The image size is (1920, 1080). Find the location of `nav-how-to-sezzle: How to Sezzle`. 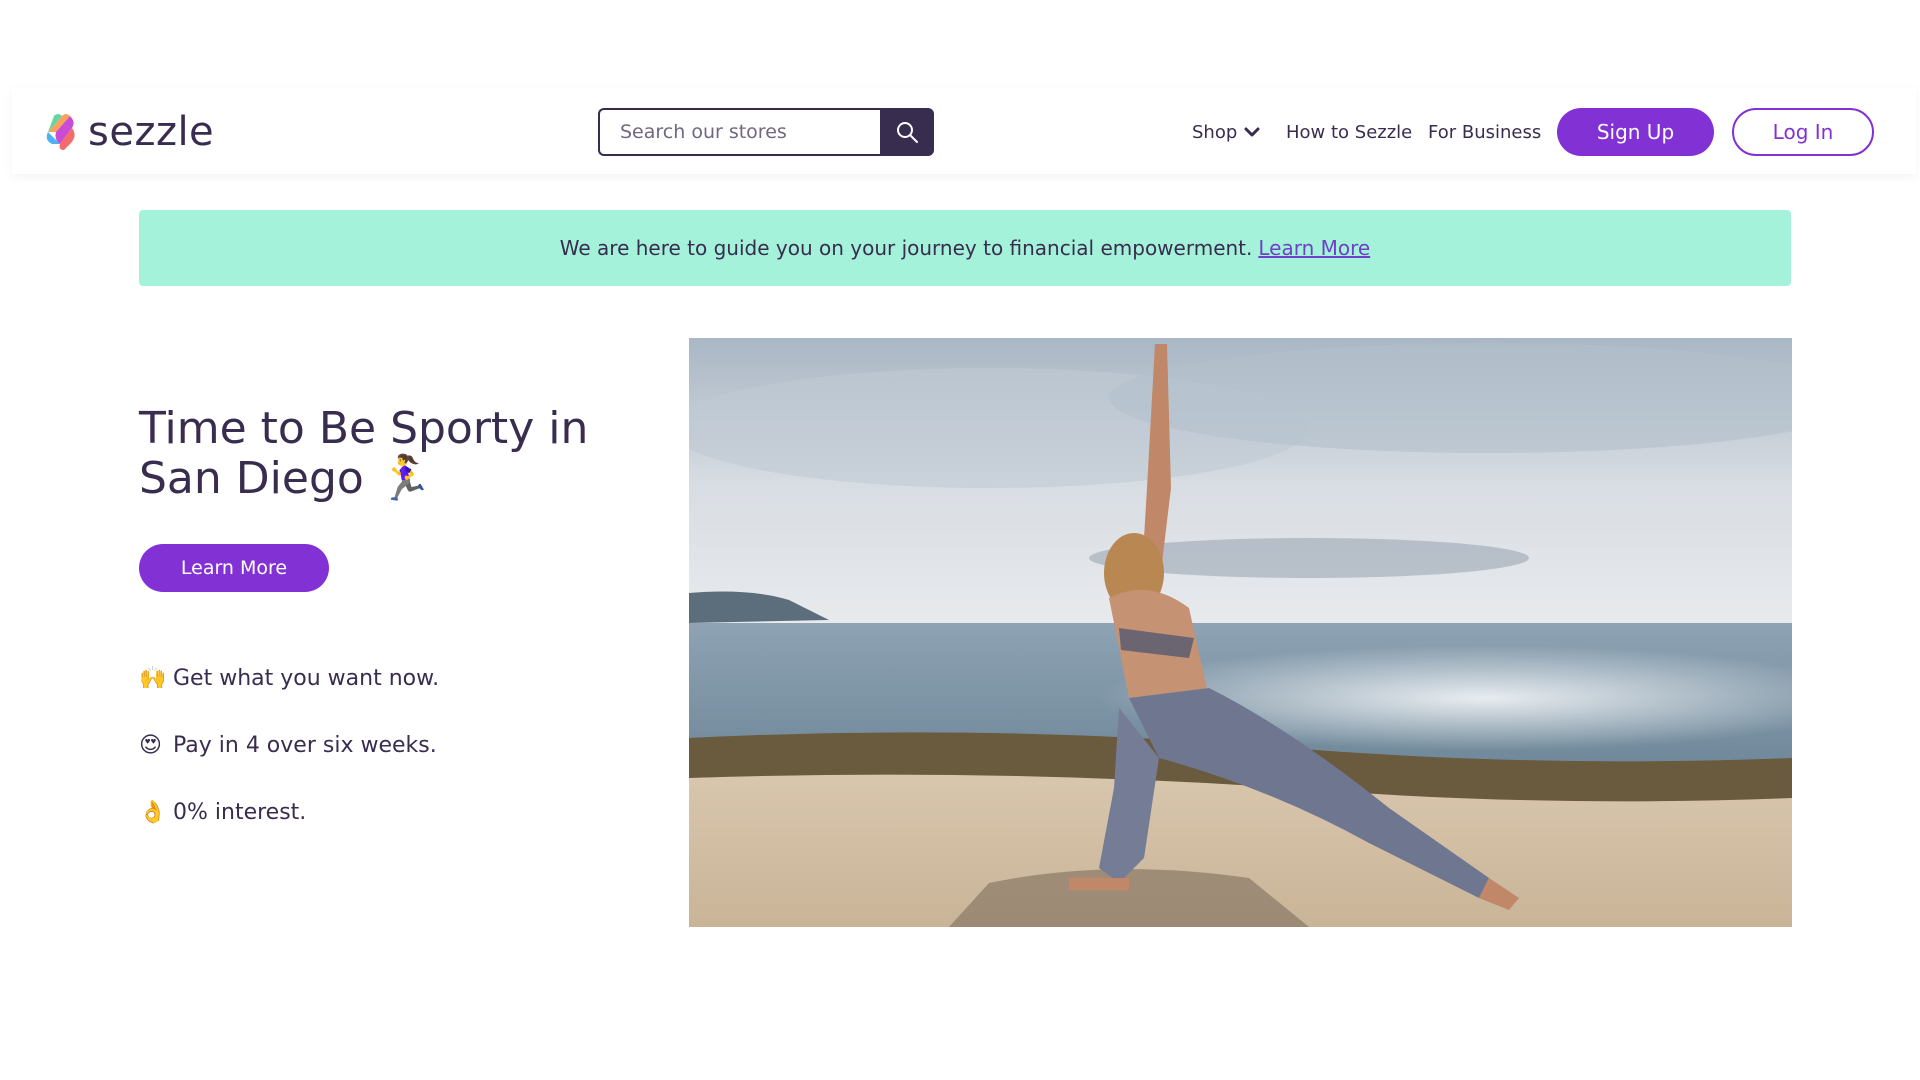

nav-how-to-sezzle: How to Sezzle is located at coordinates (1349, 132).